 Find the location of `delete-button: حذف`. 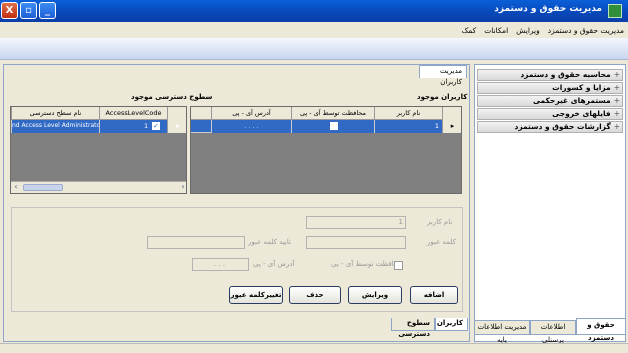

delete-button: حذف is located at coordinates (315, 295).